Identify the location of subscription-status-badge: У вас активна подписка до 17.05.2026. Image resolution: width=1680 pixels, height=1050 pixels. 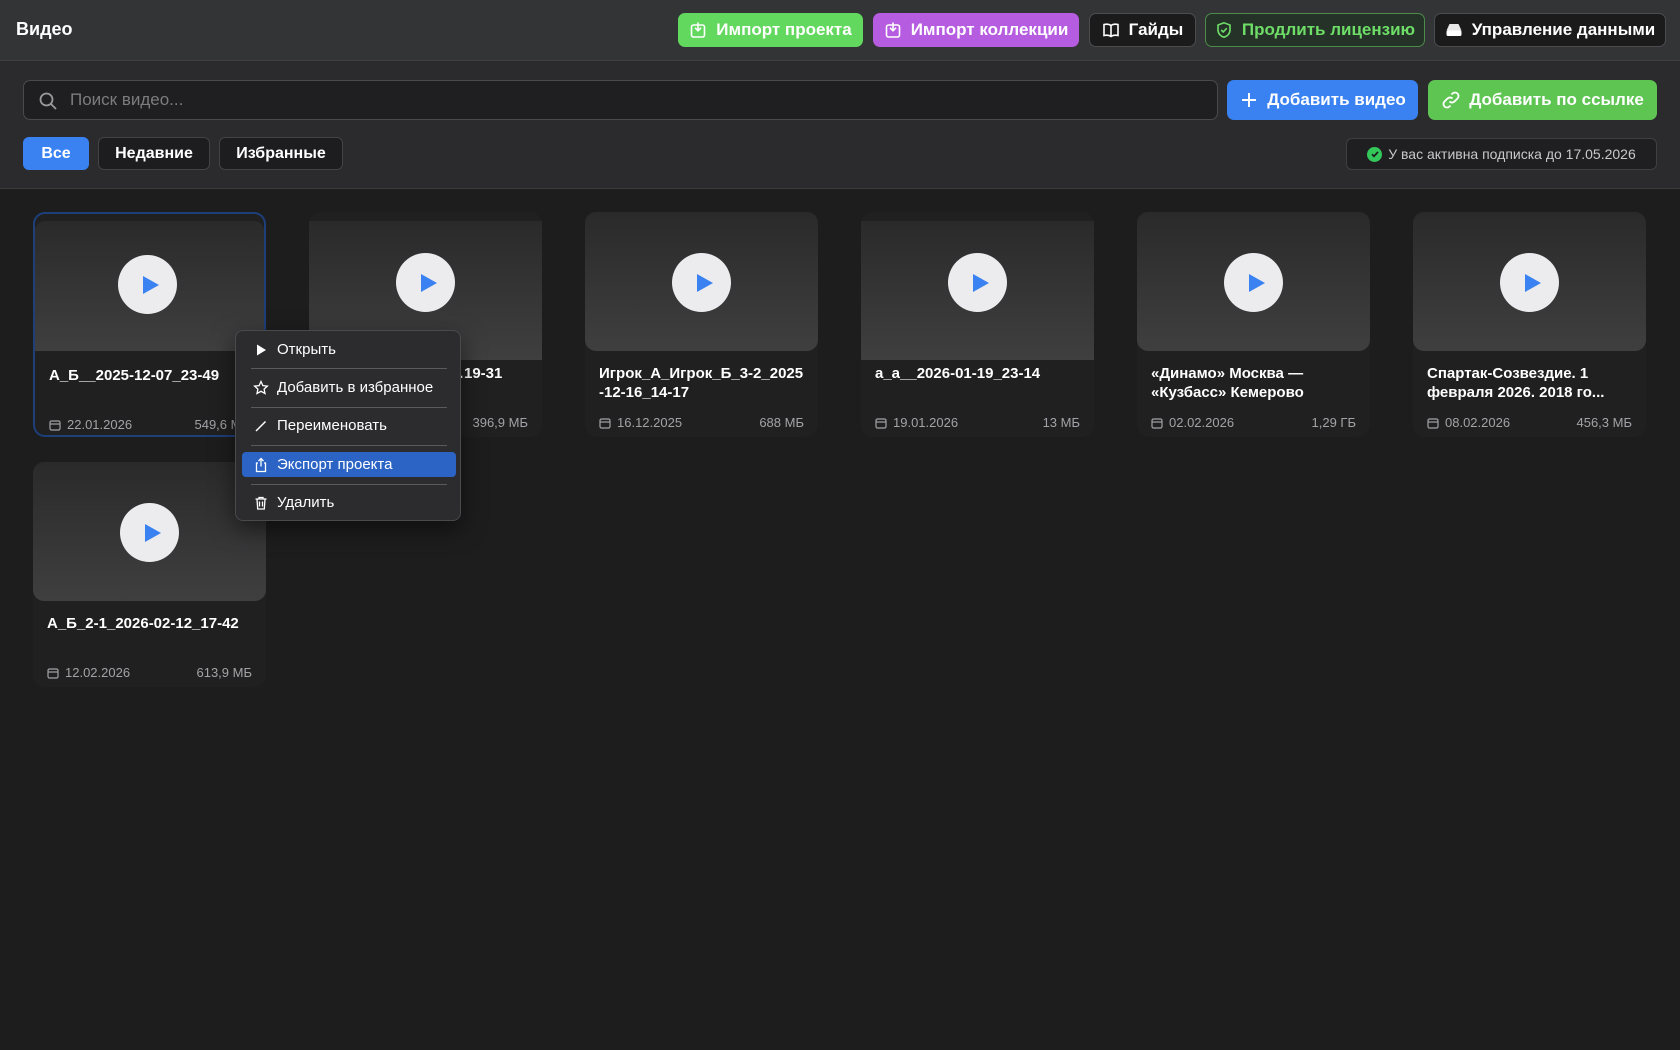
(1501, 154).